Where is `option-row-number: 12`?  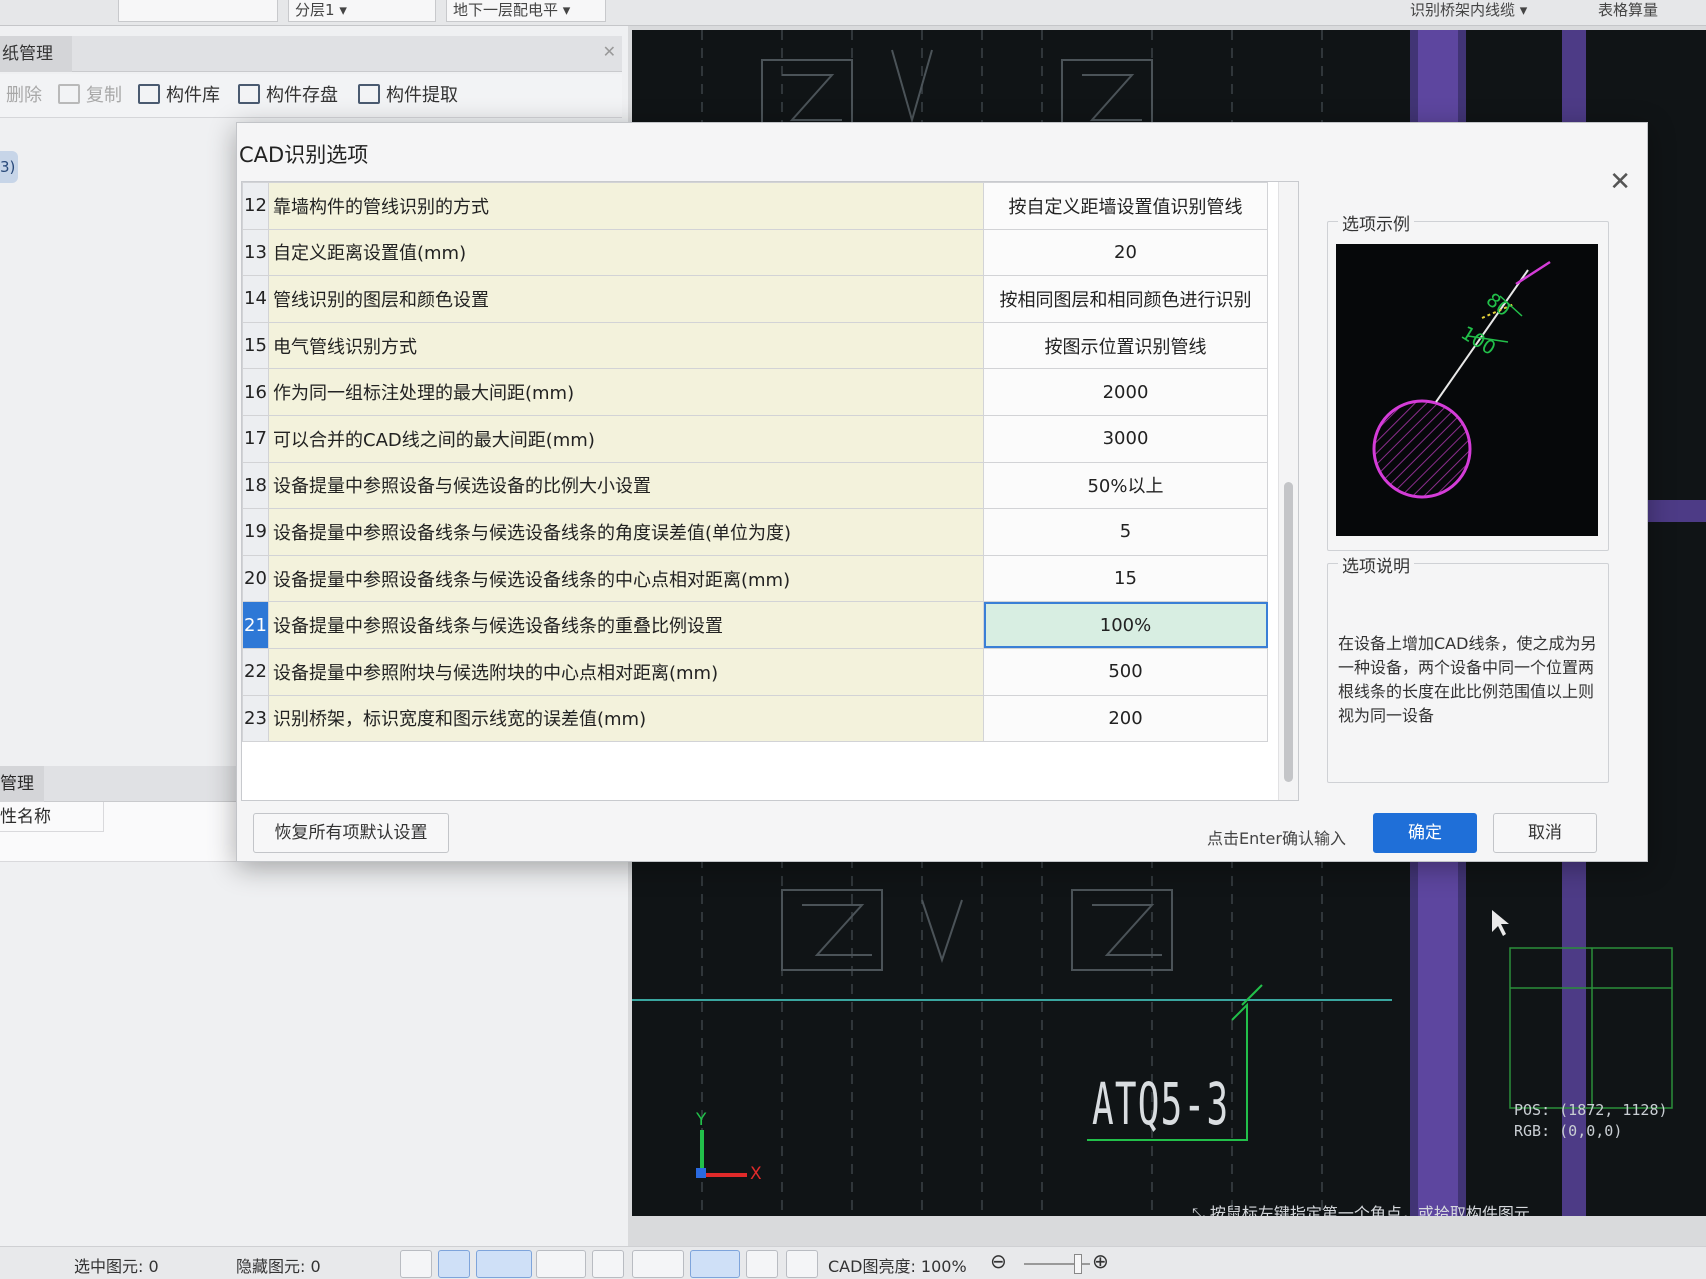 option-row-number: 12 is located at coordinates (255, 206).